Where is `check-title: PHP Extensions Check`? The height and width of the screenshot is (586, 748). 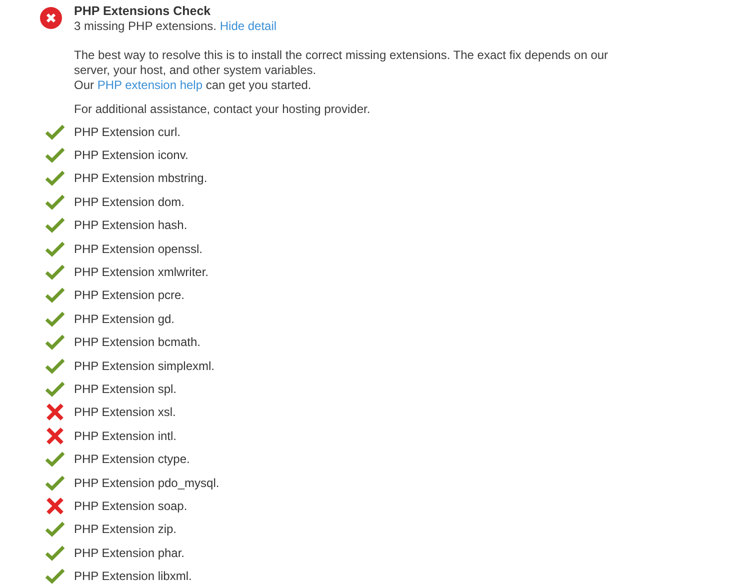
check-title: PHP Extensions Check is located at coordinates (143, 11).